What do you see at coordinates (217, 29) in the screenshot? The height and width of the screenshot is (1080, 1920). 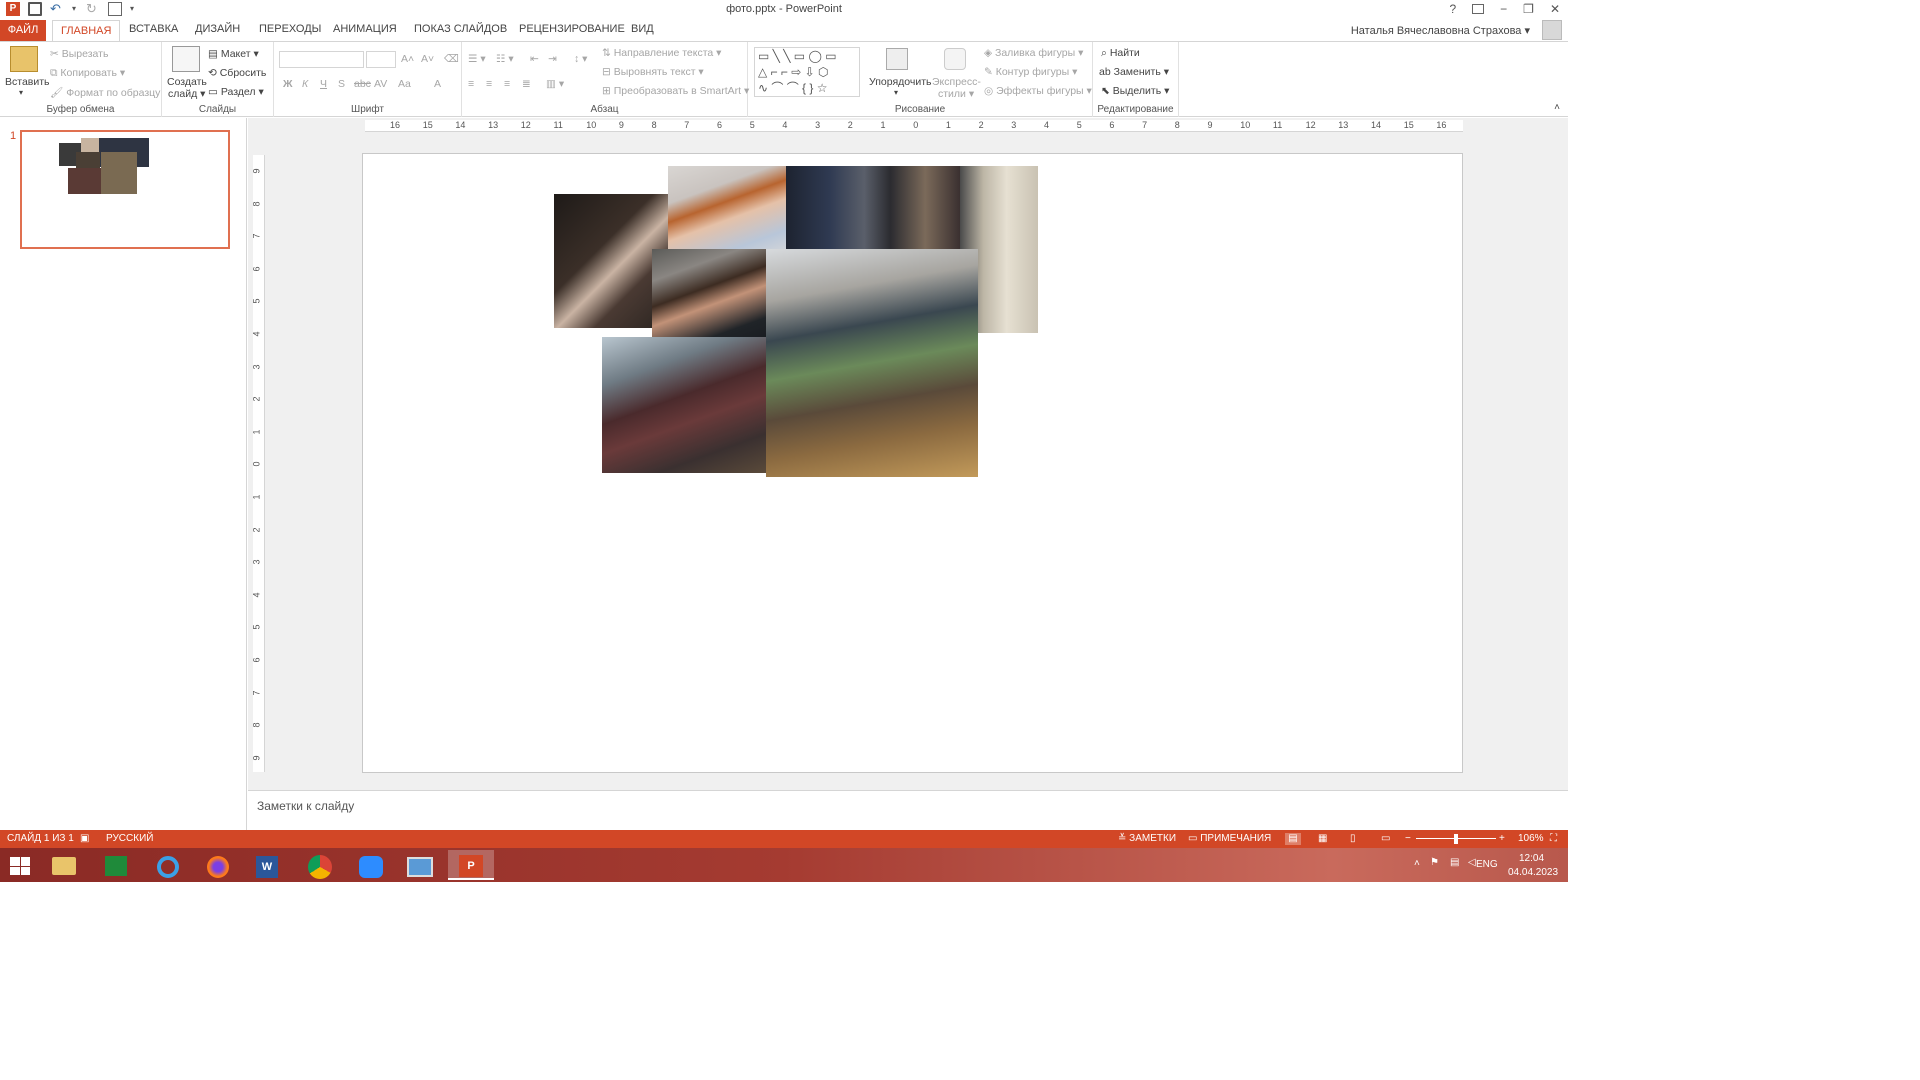 I see `tab-design: ДИЗАЙН` at bounding box center [217, 29].